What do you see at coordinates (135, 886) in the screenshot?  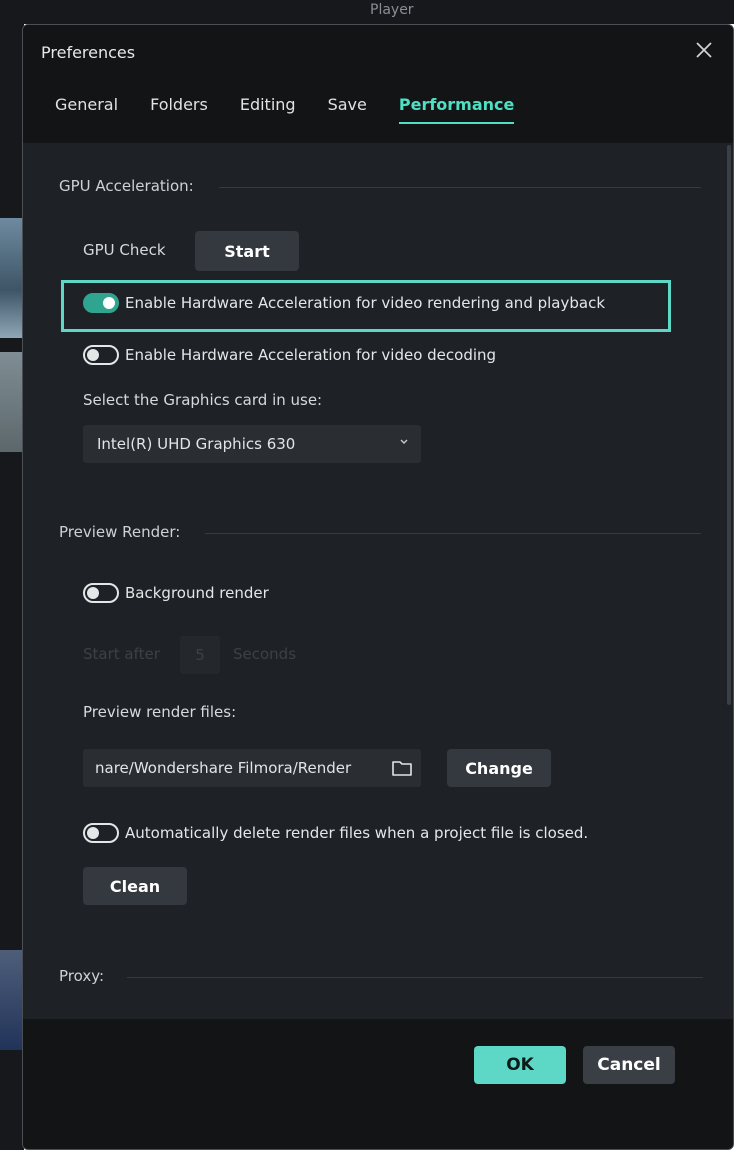 I see `clean-button: Clean` at bounding box center [135, 886].